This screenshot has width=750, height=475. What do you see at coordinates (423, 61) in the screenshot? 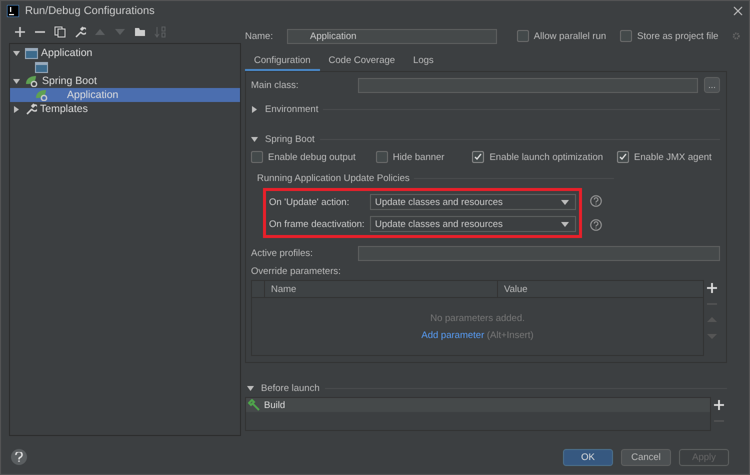
I see `tab: Logs` at bounding box center [423, 61].